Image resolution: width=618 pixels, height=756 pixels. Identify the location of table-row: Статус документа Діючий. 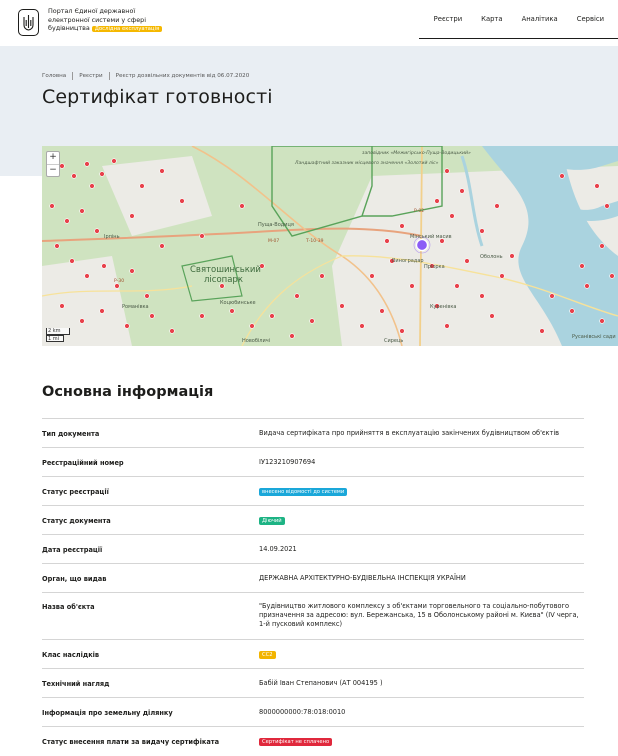
(313, 519).